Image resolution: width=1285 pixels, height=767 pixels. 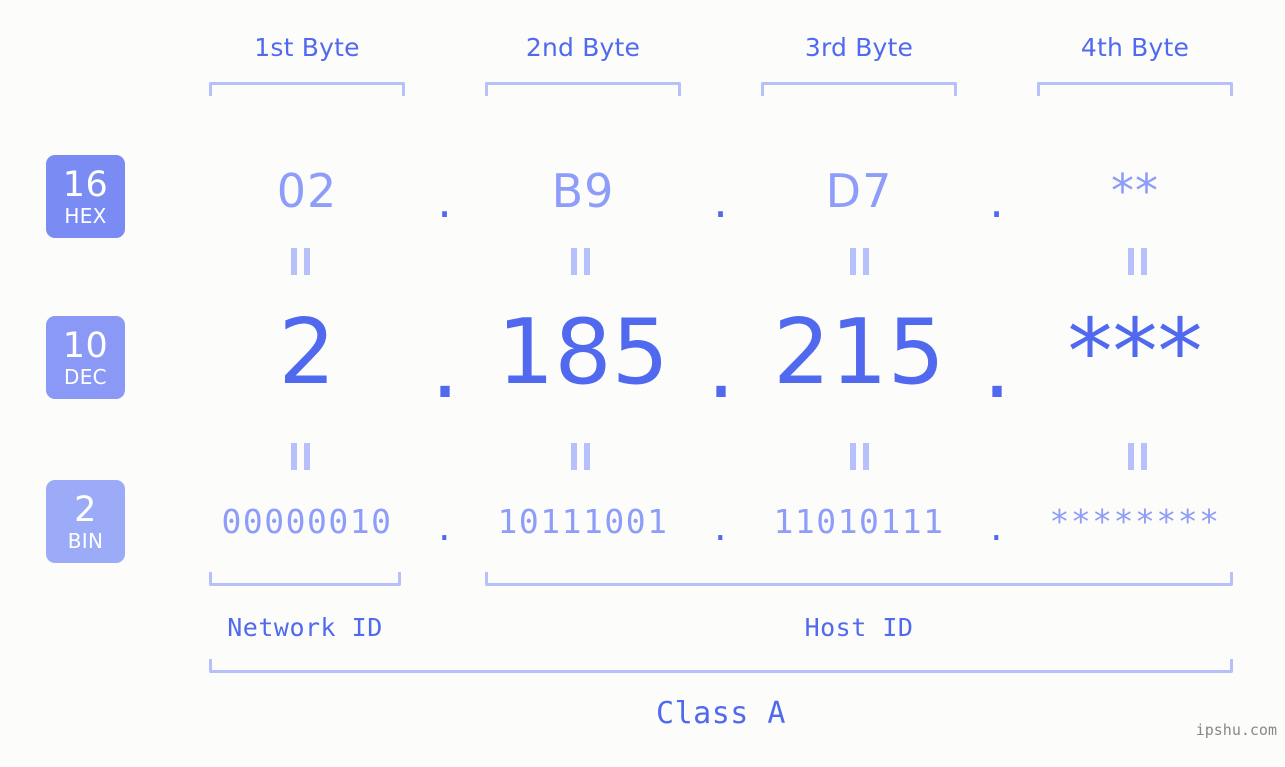 I want to click on hex-byte-2: B9, so click(x=583, y=191).